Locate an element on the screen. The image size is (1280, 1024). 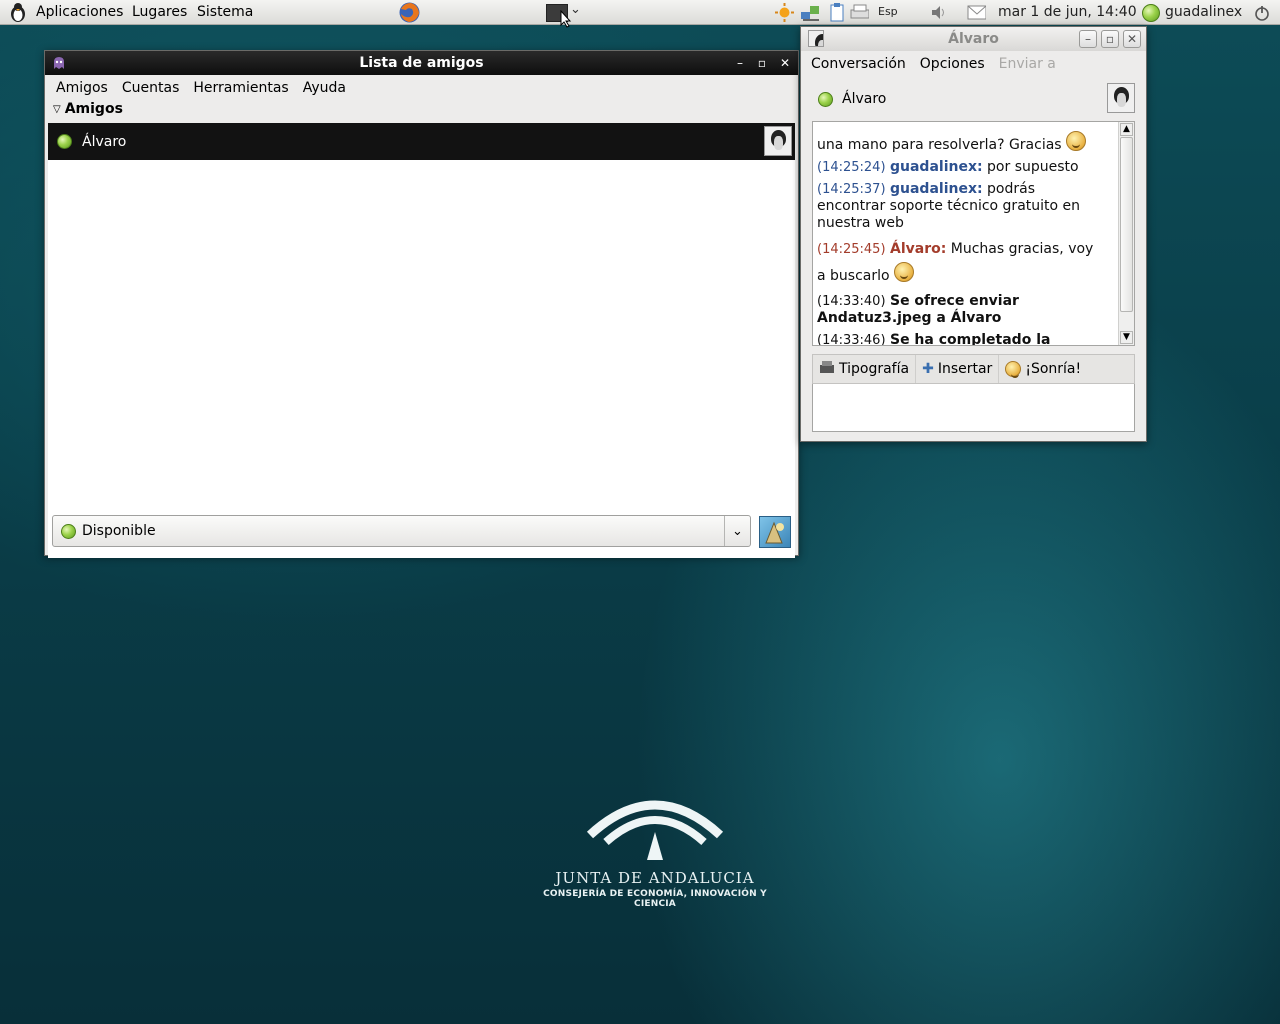
chat-menubar: Conversación Opciones Enviar a is located at coordinates (973, 63).